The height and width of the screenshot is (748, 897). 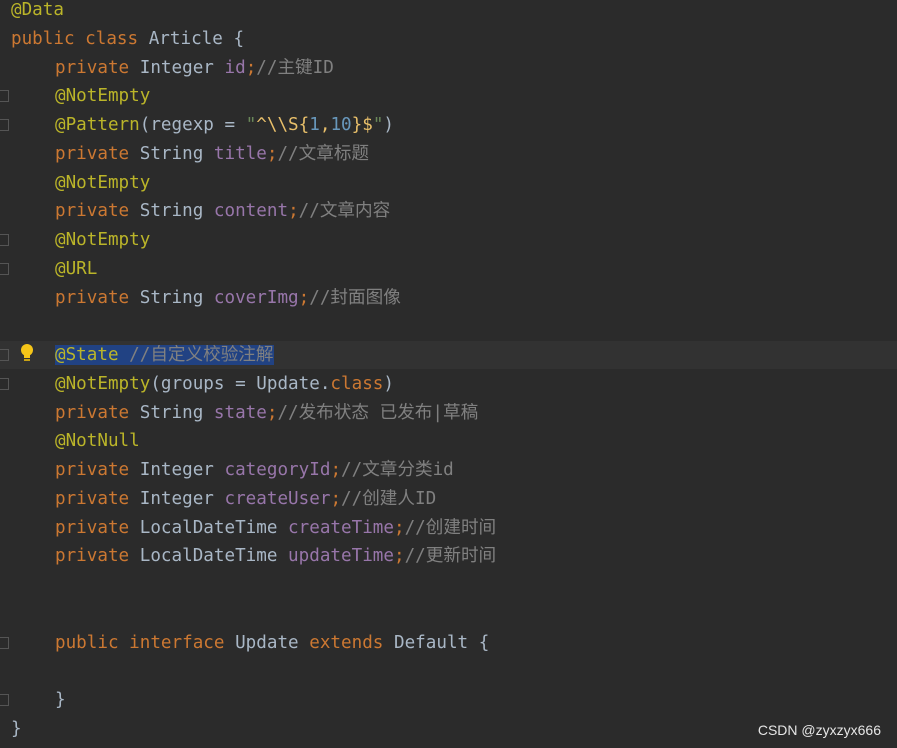 I want to click on code-line: private String title;//文章标题, so click(x=448, y=154).